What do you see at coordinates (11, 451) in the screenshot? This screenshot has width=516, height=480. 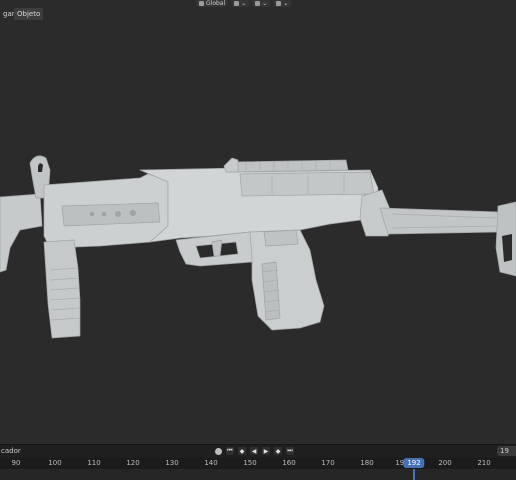 I see `marker-label: cador` at bounding box center [11, 451].